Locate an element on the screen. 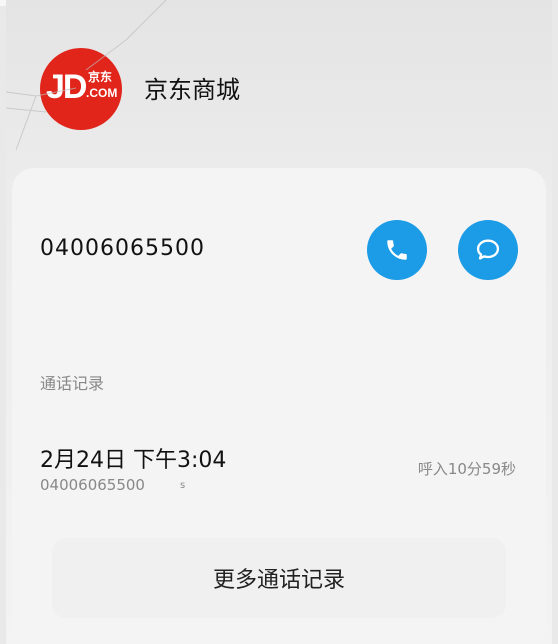 The image size is (558, 644). call-button is located at coordinates (397, 250).